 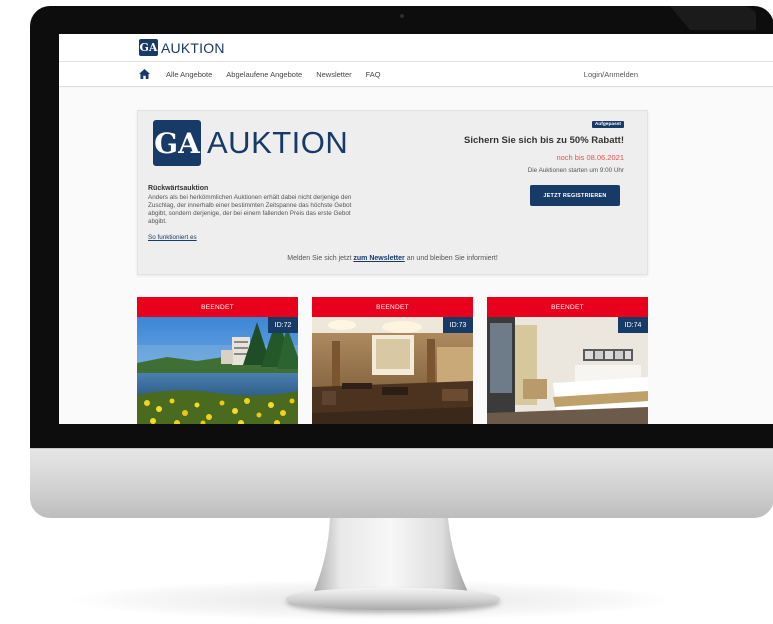 What do you see at coordinates (264, 74) in the screenshot?
I see `nav-expired-offers: Abgelaufene Angebote` at bounding box center [264, 74].